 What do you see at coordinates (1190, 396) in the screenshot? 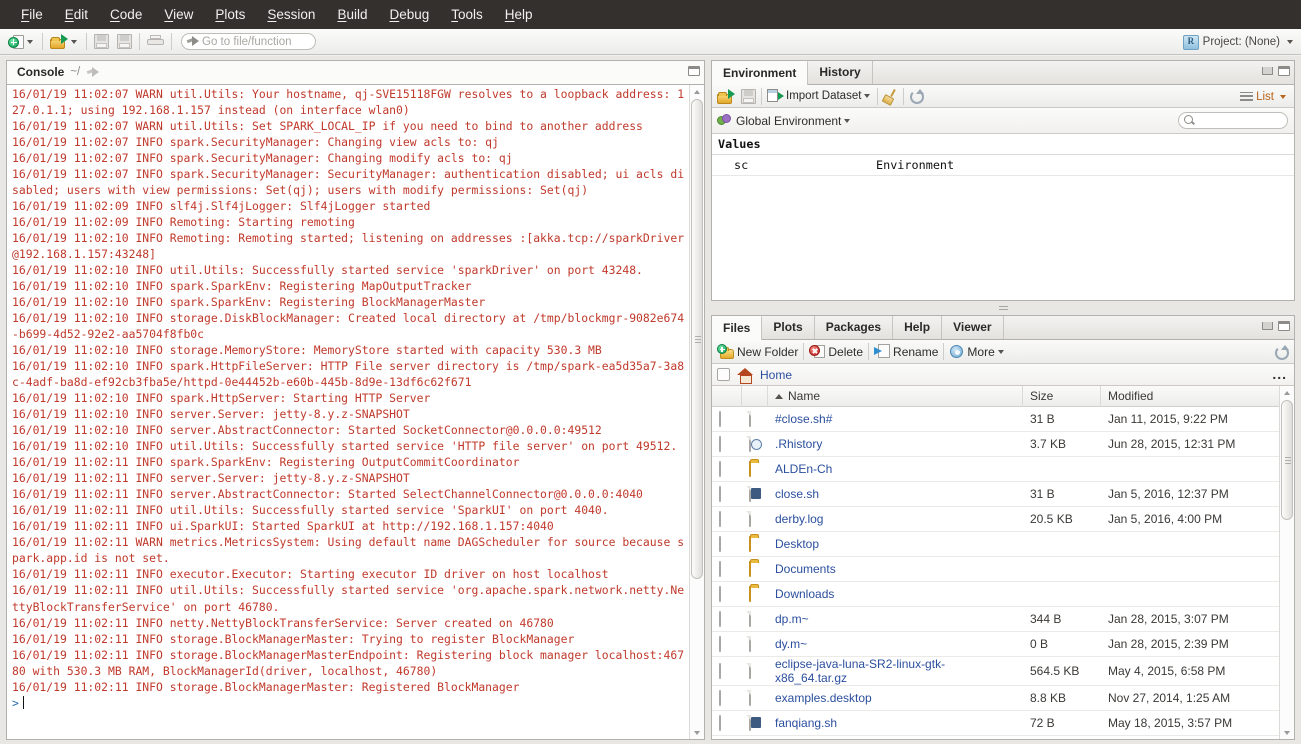
I see `header-modified-col: Modified` at bounding box center [1190, 396].